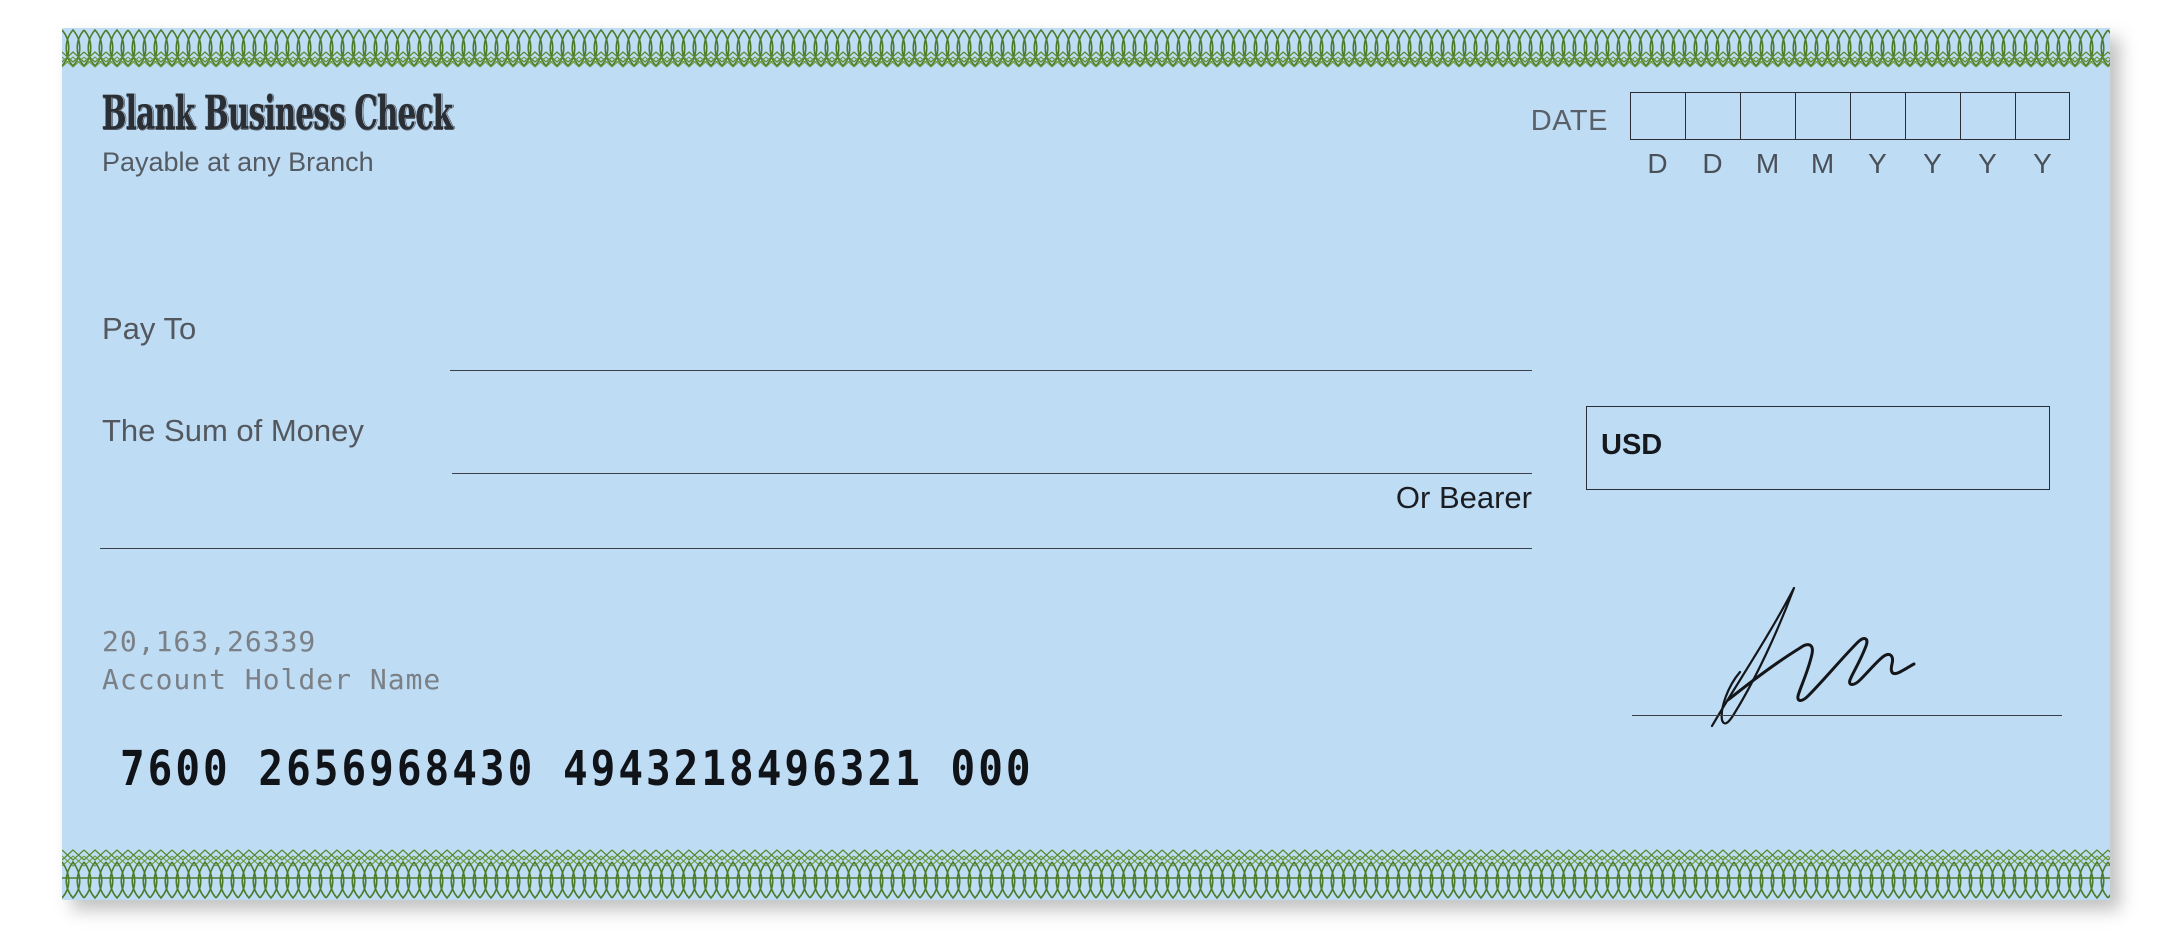 This screenshot has height=931, width=2172. What do you see at coordinates (1086, 48) in the screenshot?
I see `security-border-top-icon` at bounding box center [1086, 48].